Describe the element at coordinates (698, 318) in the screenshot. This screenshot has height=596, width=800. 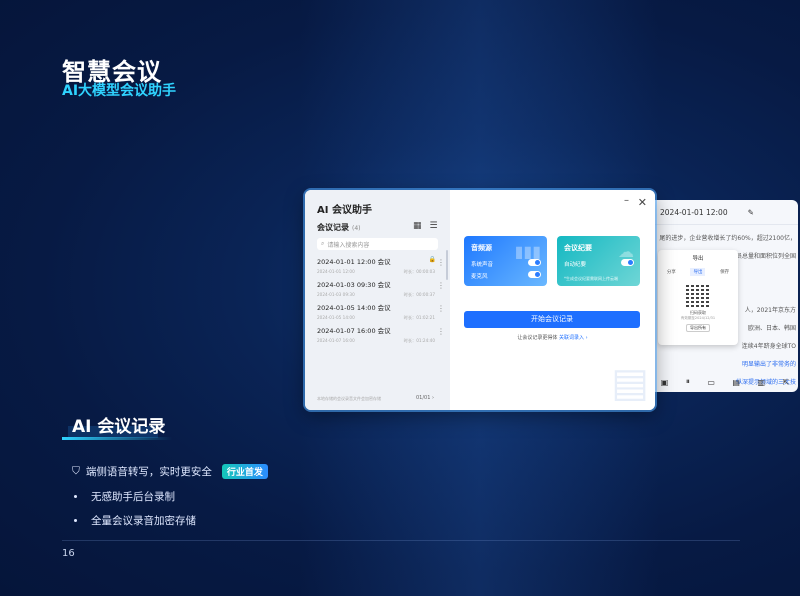
I see `qr-subcaption: 有效期至2024/12/31` at that location.